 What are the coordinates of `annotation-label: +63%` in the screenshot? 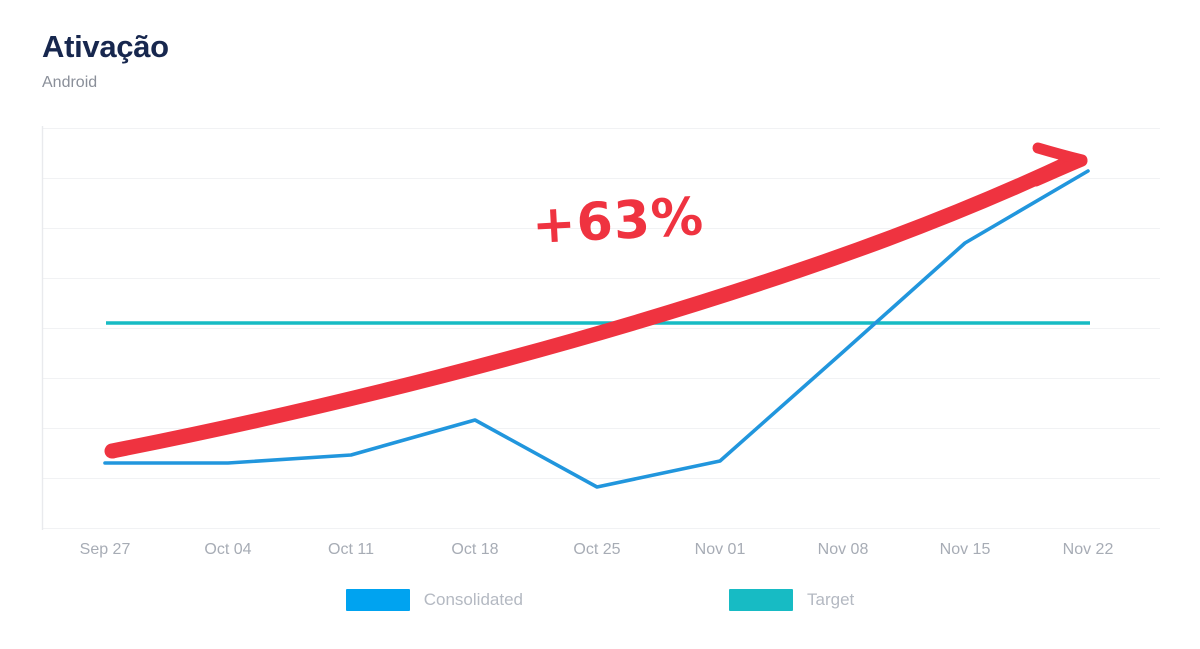 It's located at (618, 221).